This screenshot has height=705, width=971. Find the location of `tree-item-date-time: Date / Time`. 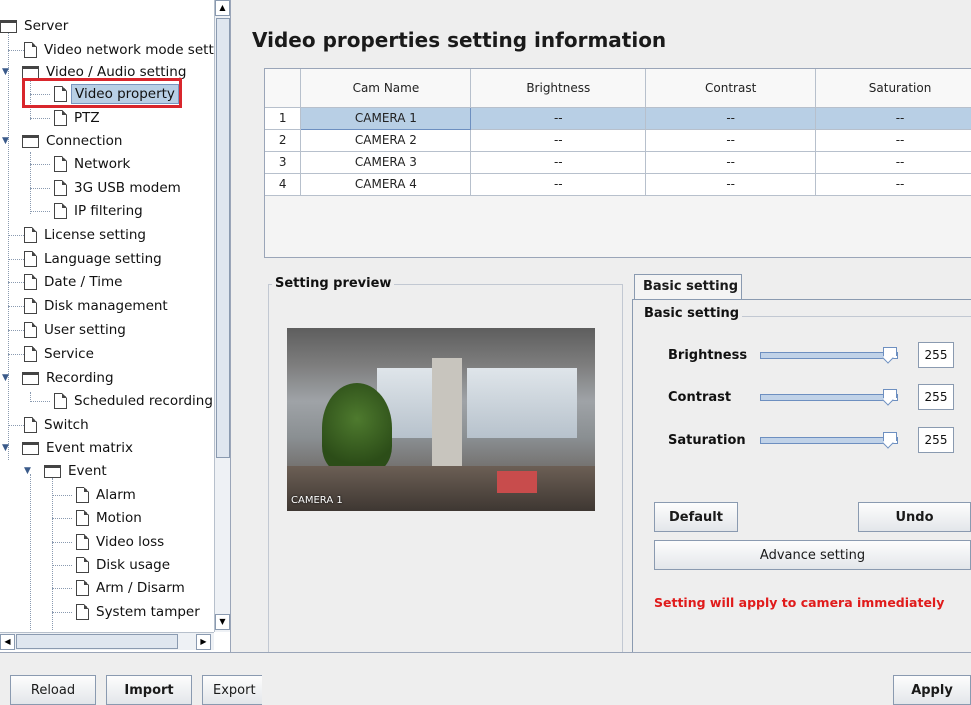

tree-item-date-time: Date / Time is located at coordinates (66, 282).